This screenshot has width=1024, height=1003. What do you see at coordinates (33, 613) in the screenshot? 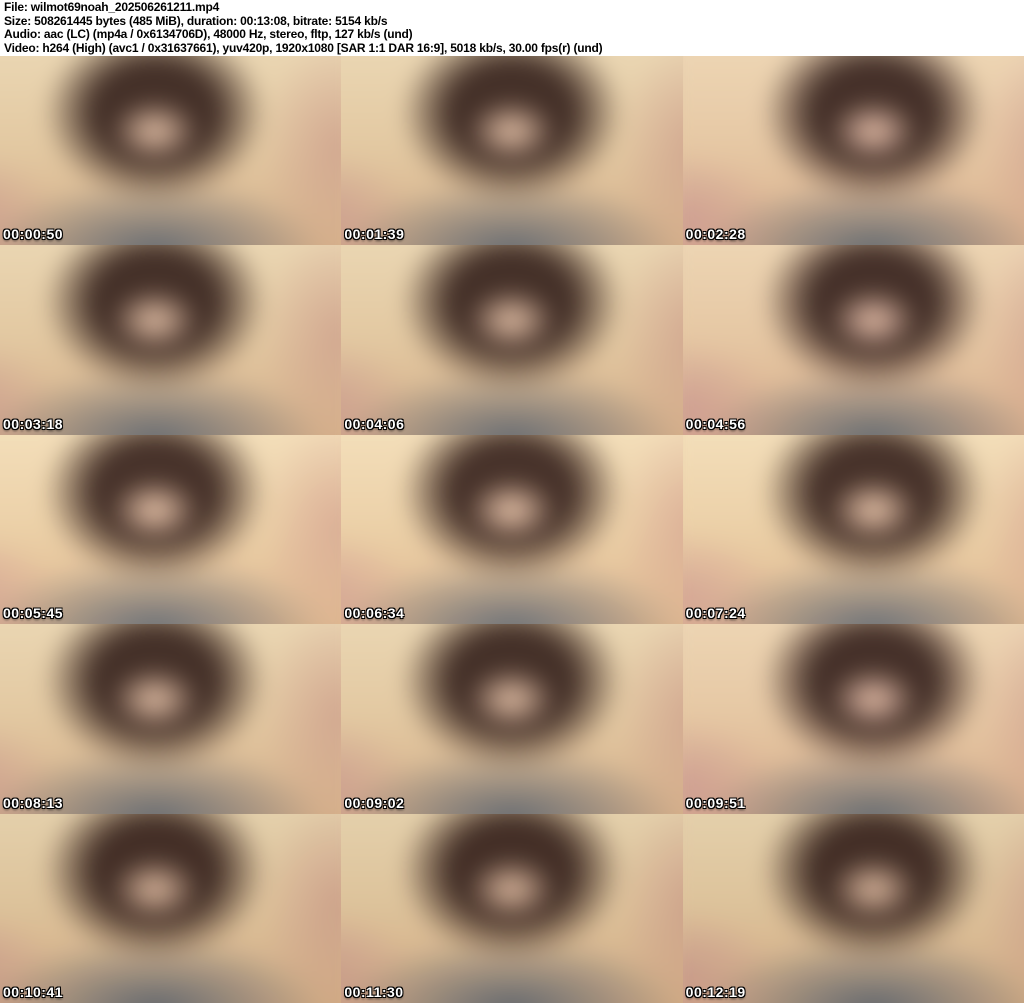
I see `timestamp-overlay: 00:05:45` at bounding box center [33, 613].